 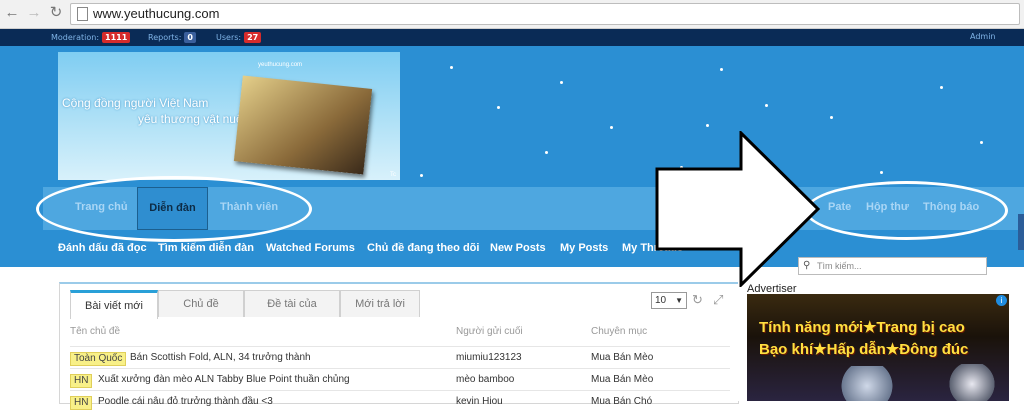 I want to click on reports-link: Reports: 0, so click(x=172, y=37).